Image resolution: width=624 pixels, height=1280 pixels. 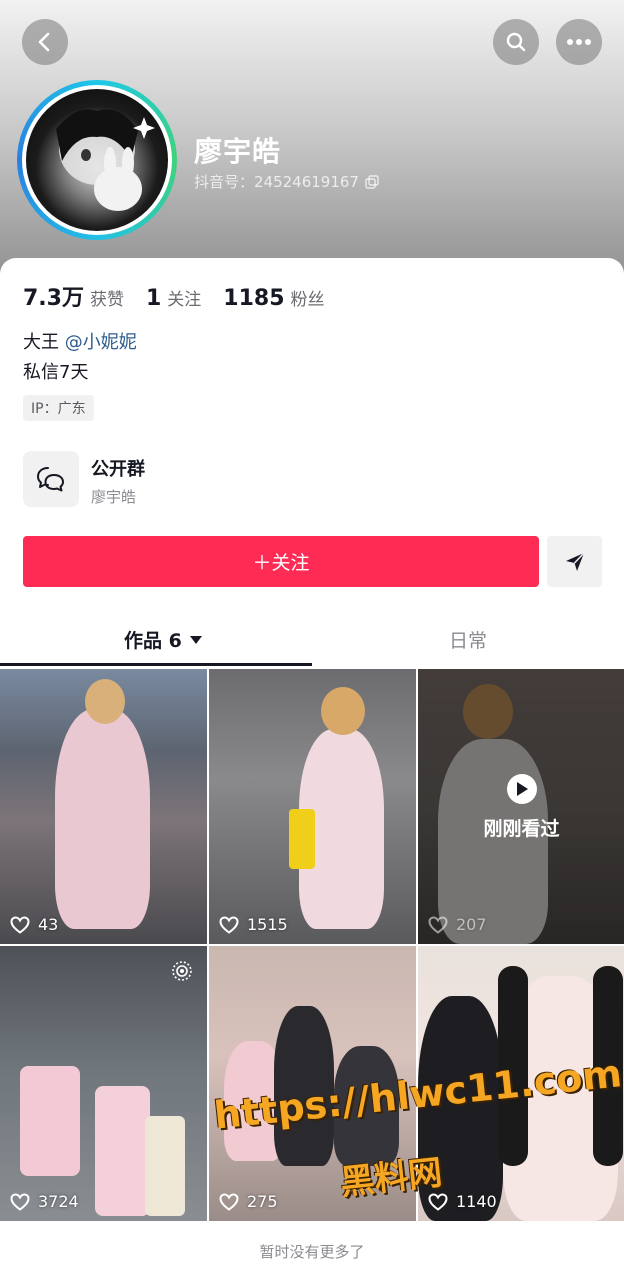 I want to click on uid-row: 抖音号：24524619167, so click(x=286, y=181).